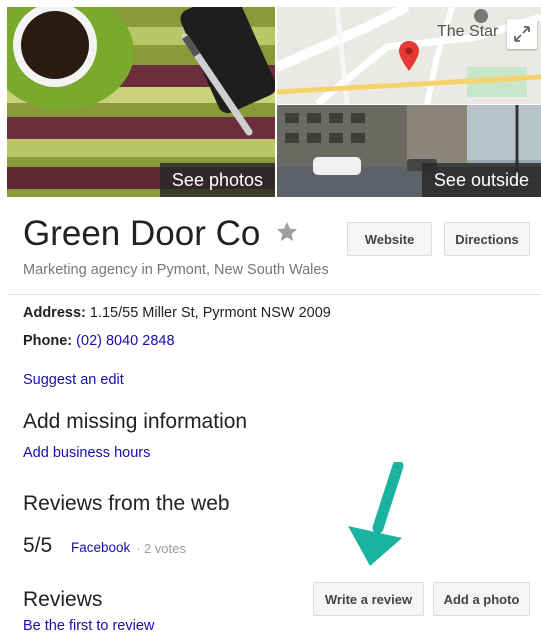  Describe the element at coordinates (468, 31) in the screenshot. I see `map-place-label: The Star` at that location.